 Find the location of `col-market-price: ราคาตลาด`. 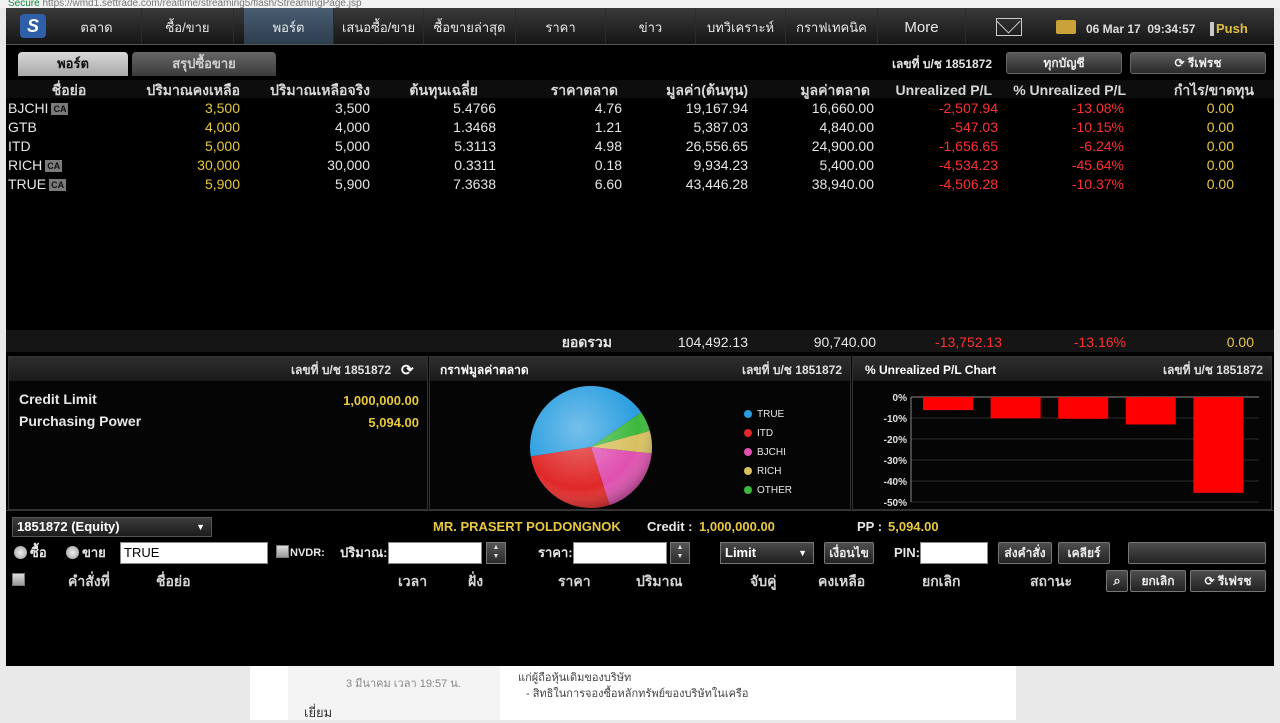

col-market-price: ราคาตลาด is located at coordinates (562, 89).